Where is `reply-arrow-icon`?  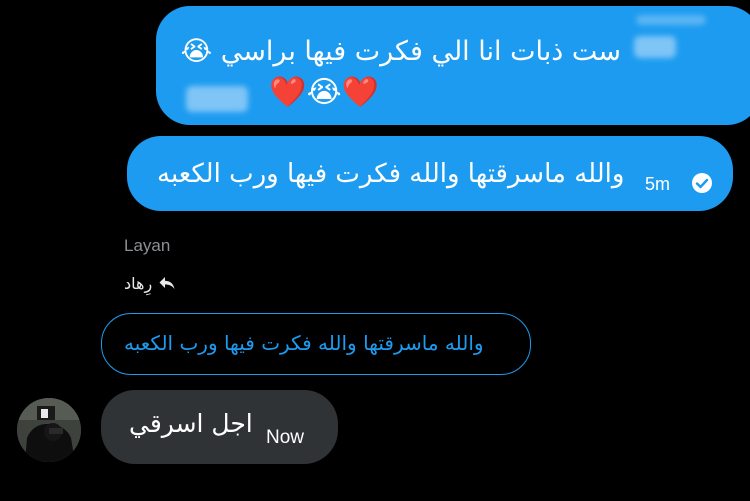
reply-arrow-icon is located at coordinates (167, 283).